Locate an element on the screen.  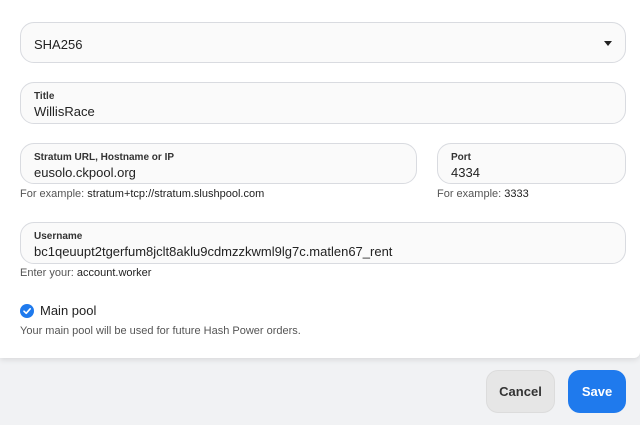
port-field: Port 4334 is located at coordinates (531, 163).